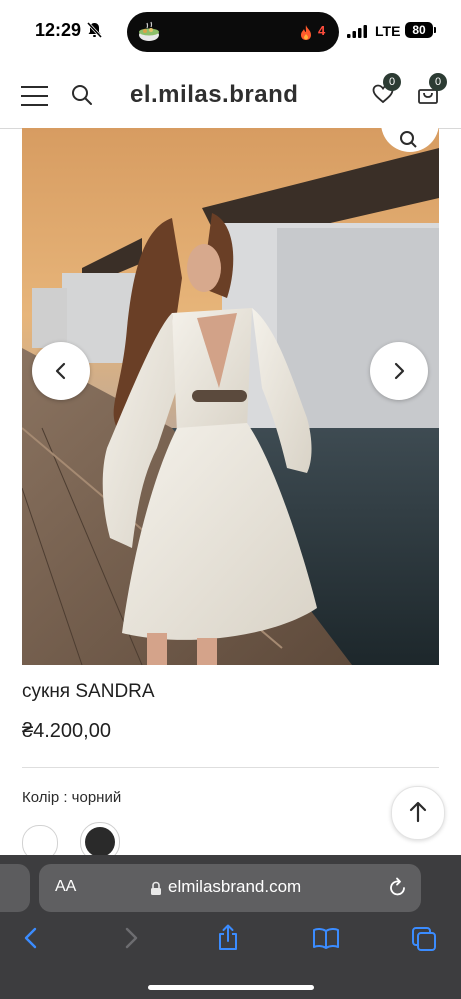 The image size is (461, 999). What do you see at coordinates (228, 938) in the screenshot?
I see `share-icon` at bounding box center [228, 938].